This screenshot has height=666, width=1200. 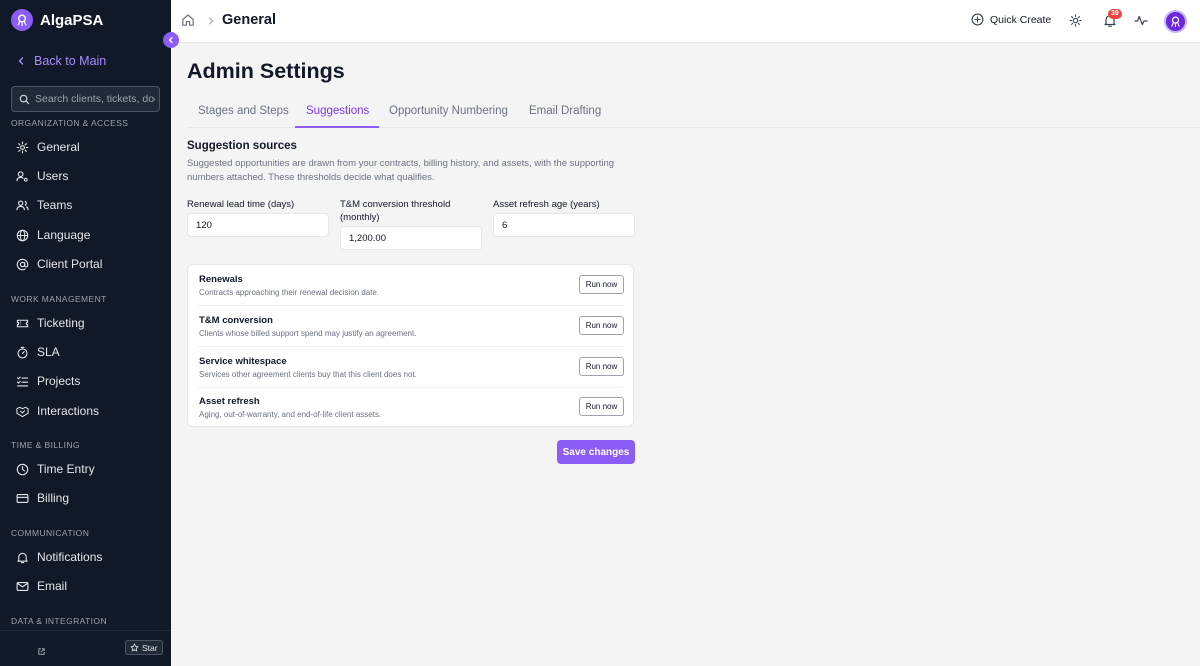 What do you see at coordinates (68, 411) in the screenshot?
I see `sidebar-item-label: Interactions` at bounding box center [68, 411].